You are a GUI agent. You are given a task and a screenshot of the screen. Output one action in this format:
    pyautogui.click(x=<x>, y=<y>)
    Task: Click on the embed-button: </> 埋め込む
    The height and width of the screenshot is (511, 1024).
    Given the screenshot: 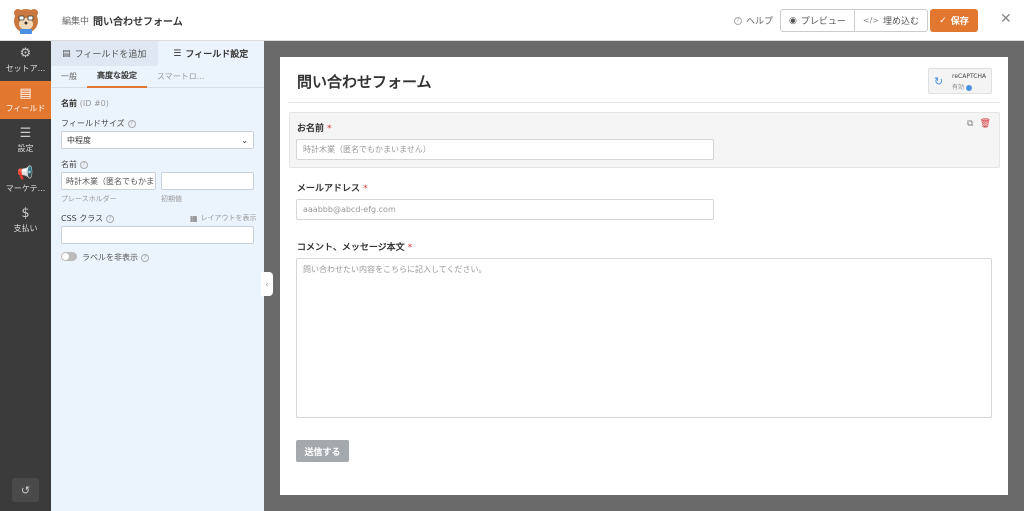 What is the action you would take?
    pyautogui.click(x=890, y=20)
    